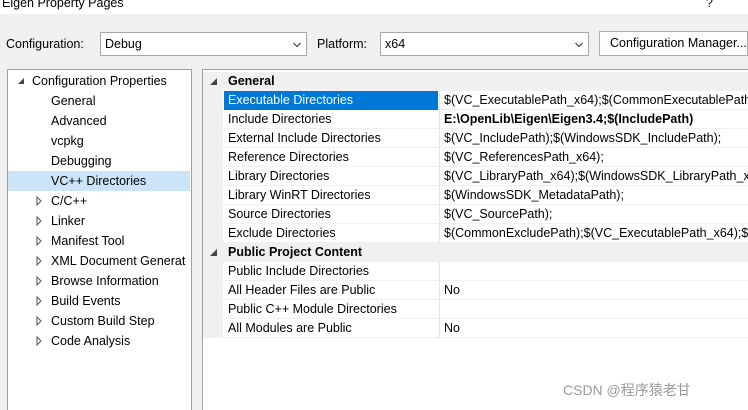 This screenshot has width=748, height=410. I want to click on tree-item-manifest-tool: Manifest Tool, so click(99, 241).